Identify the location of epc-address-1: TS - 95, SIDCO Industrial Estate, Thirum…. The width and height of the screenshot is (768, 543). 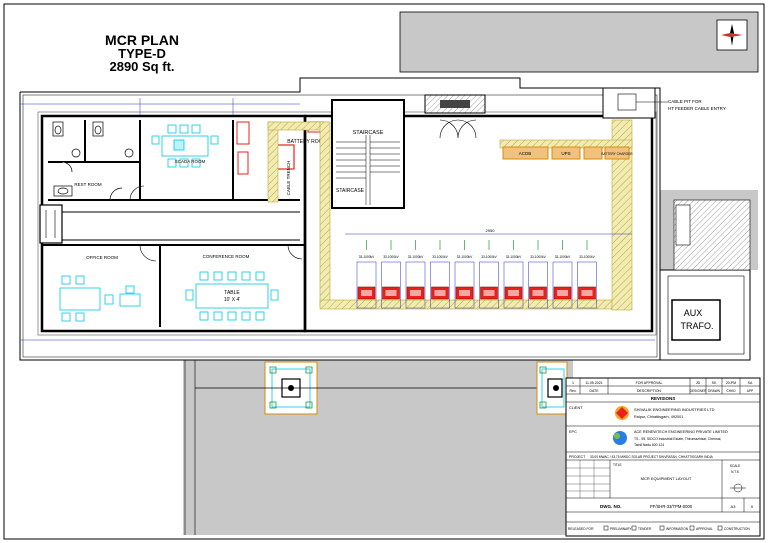
(677, 439).